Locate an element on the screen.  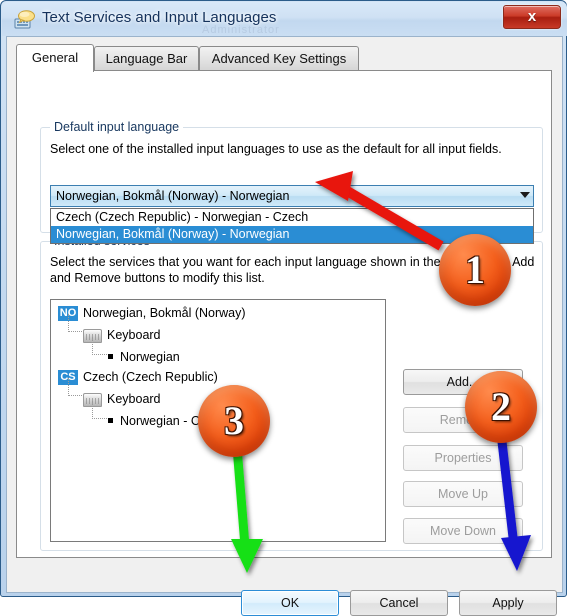
annotation-badge-3-number: 3 is located at coordinates (234, 420).